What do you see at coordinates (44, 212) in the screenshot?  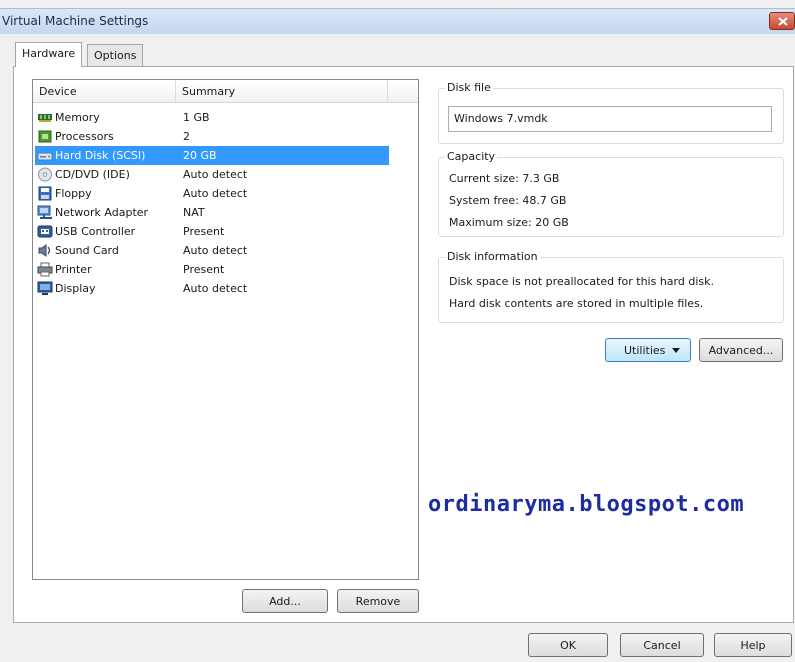 I see `network-adapter-icon` at bounding box center [44, 212].